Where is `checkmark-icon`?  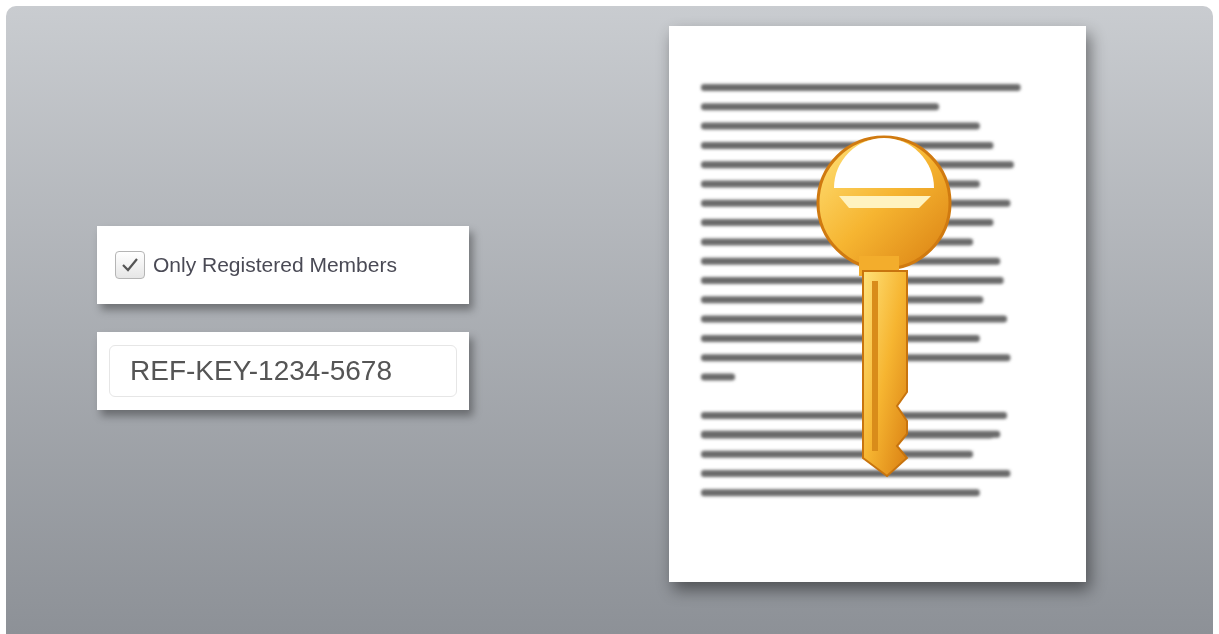
checkmark-icon is located at coordinates (130, 265).